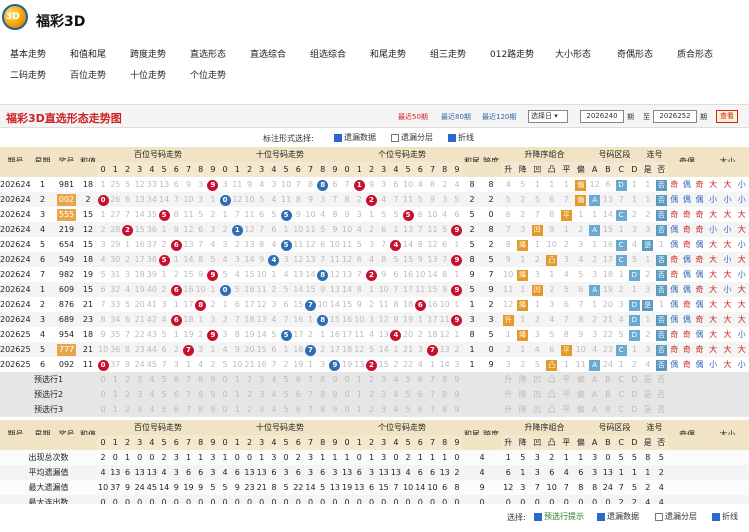 This screenshot has height=532, width=749. I want to click on period-select: 选择日 ▾, so click(548, 116).